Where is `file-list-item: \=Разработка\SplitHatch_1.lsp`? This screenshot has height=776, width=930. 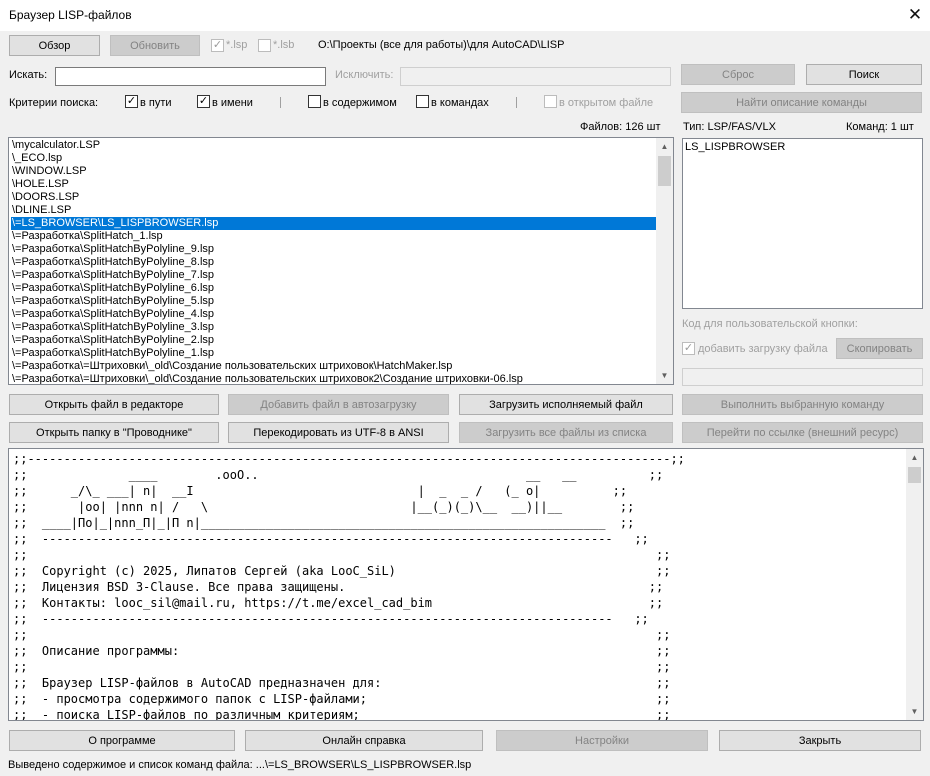 file-list-item: \=Разработка\SplitHatch_1.lsp is located at coordinates (333, 236).